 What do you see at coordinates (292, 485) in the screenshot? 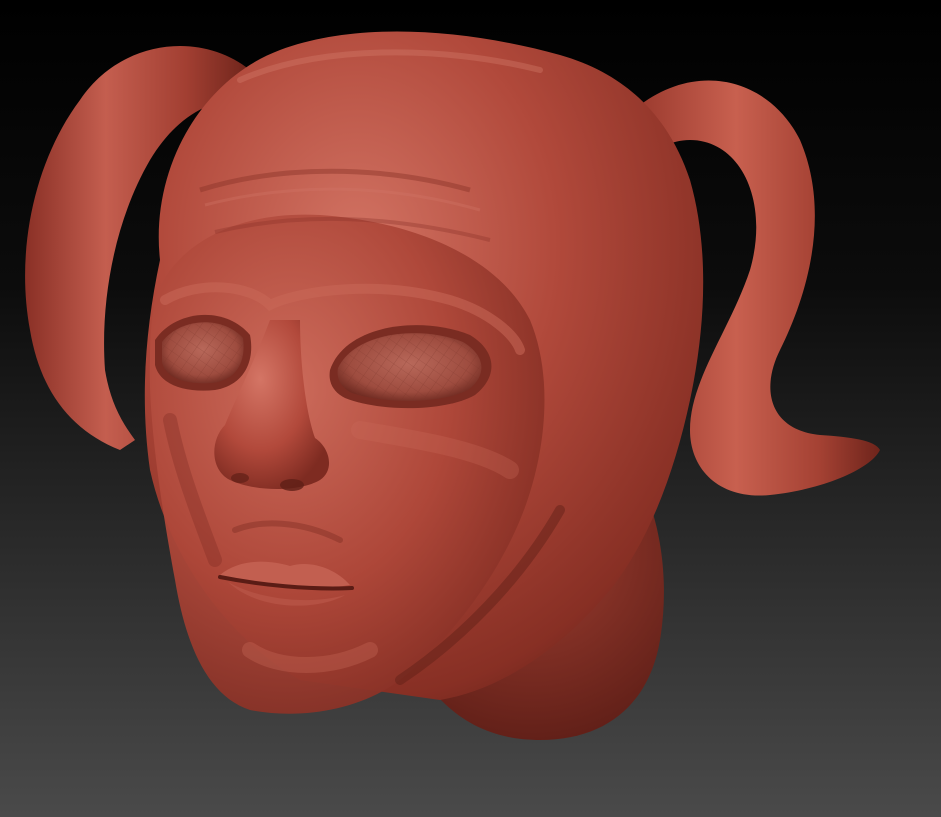
I see `nostril-right` at bounding box center [292, 485].